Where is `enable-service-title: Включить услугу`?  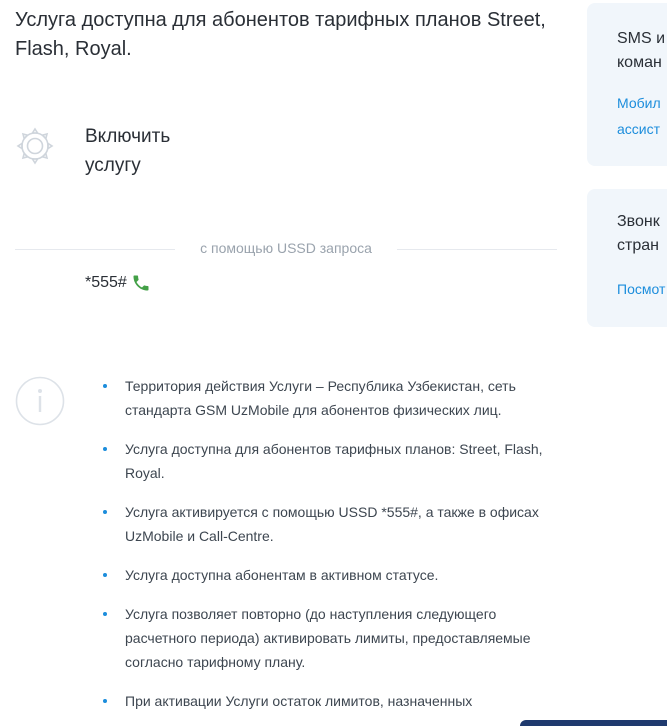
enable-service-title: Включить услугу is located at coordinates (155, 151).